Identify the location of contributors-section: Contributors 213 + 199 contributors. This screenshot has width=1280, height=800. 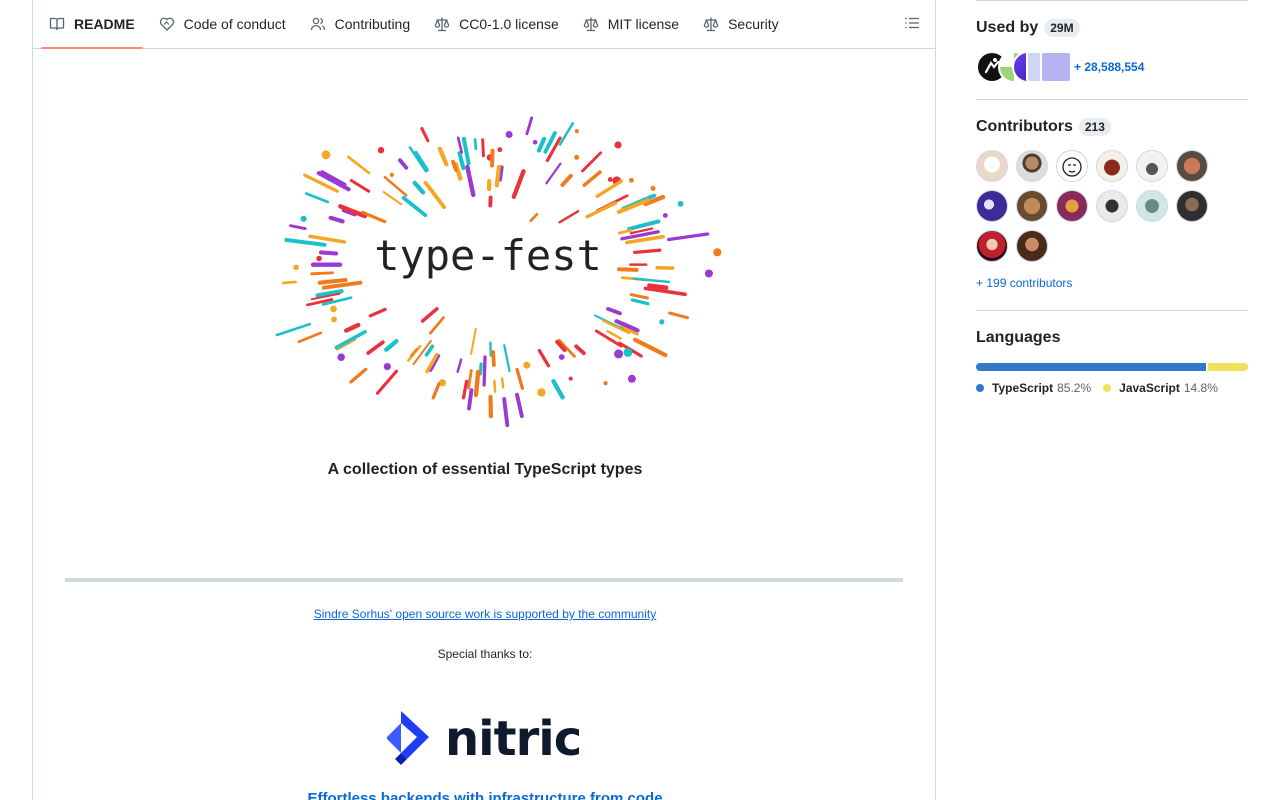
(1112, 205).